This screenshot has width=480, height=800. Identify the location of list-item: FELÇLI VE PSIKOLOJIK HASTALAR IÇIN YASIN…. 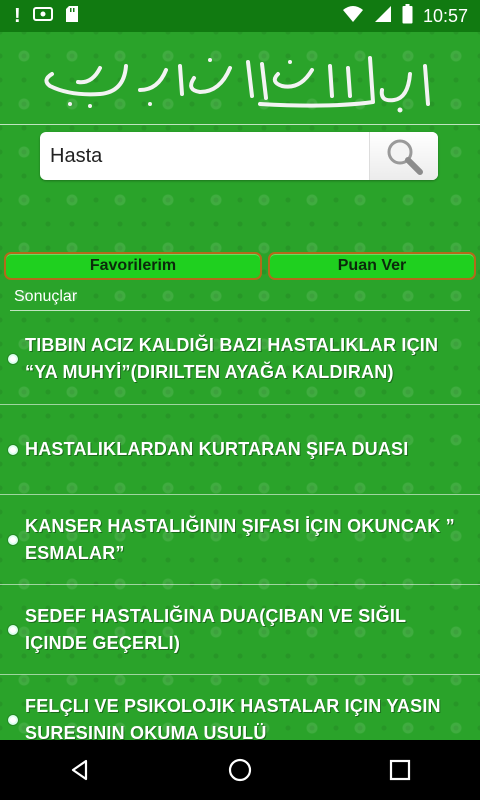
(240, 707).